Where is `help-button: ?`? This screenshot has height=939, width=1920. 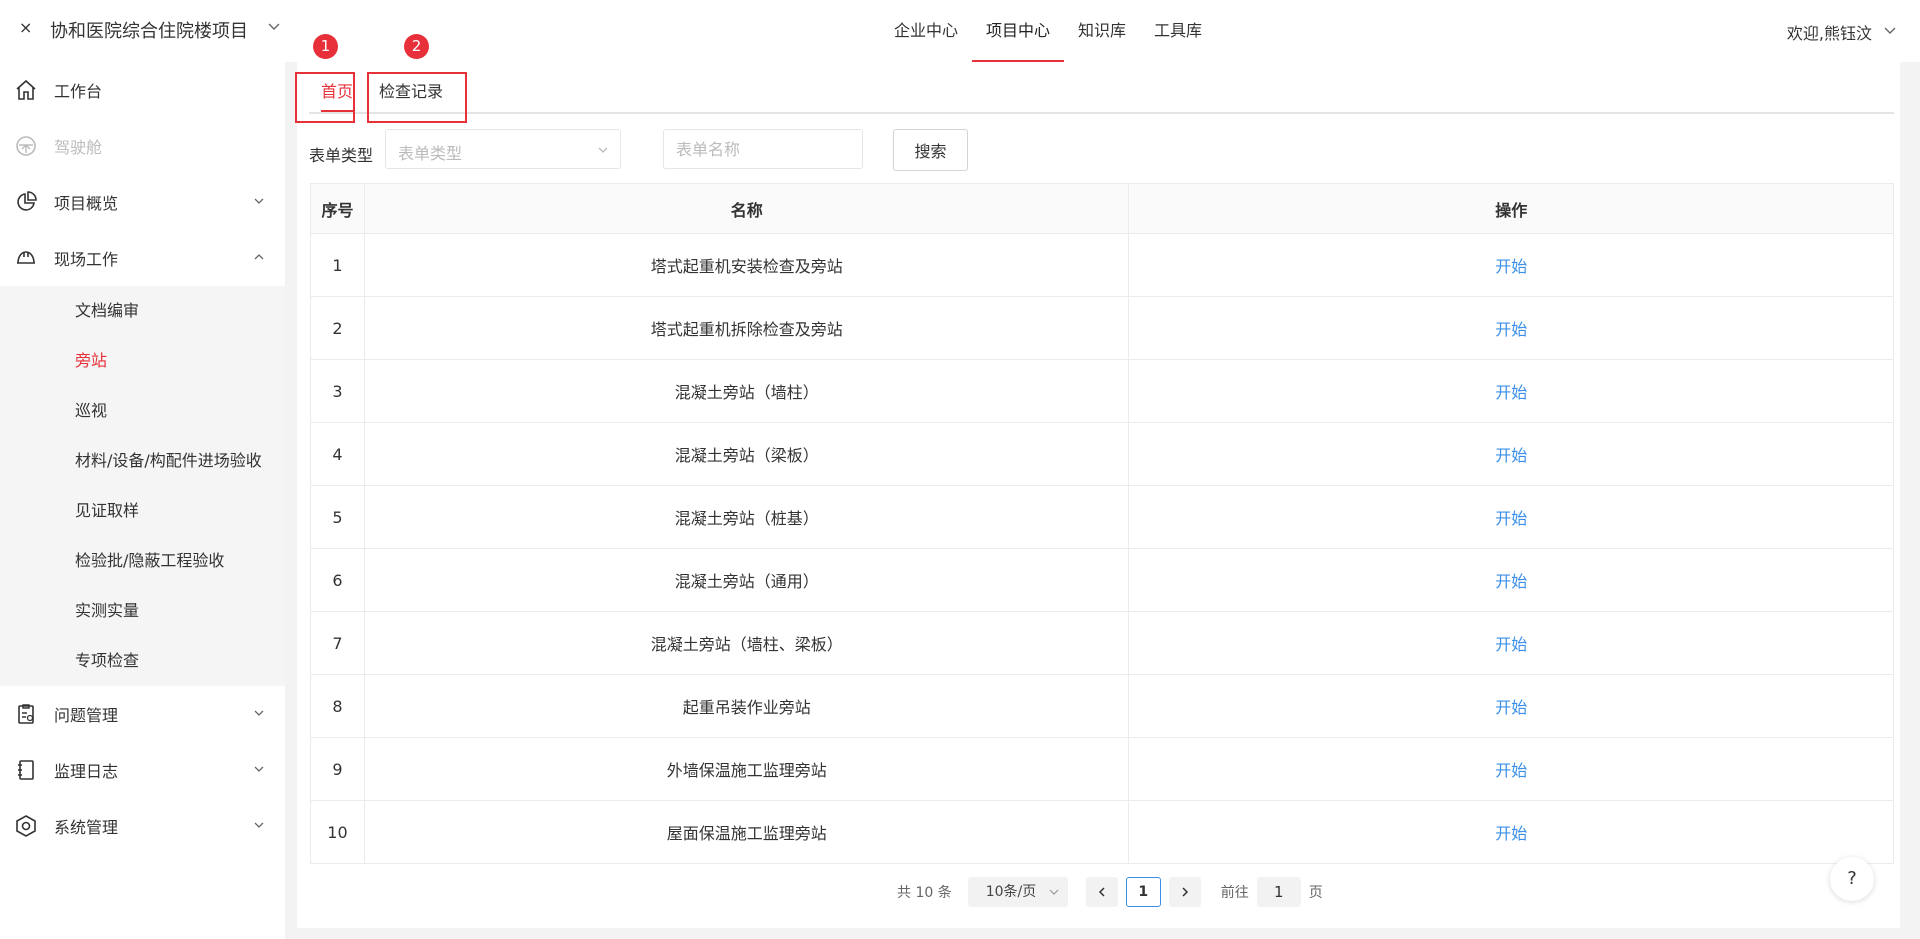
help-button: ? is located at coordinates (1852, 879).